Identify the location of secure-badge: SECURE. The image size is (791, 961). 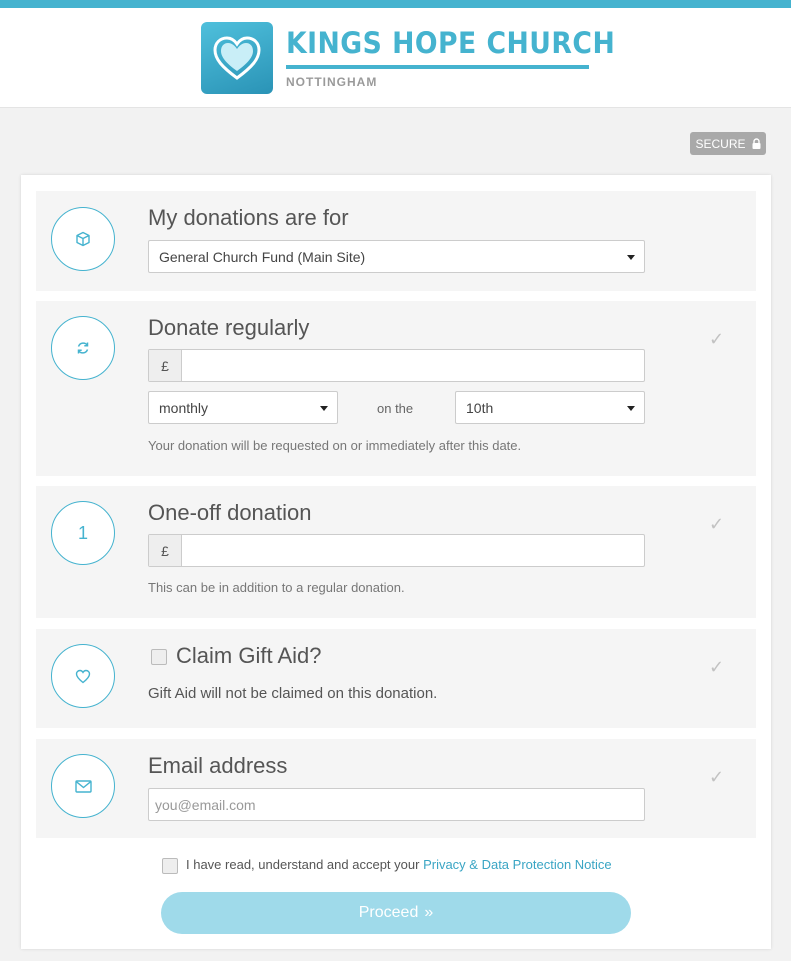
(728, 143).